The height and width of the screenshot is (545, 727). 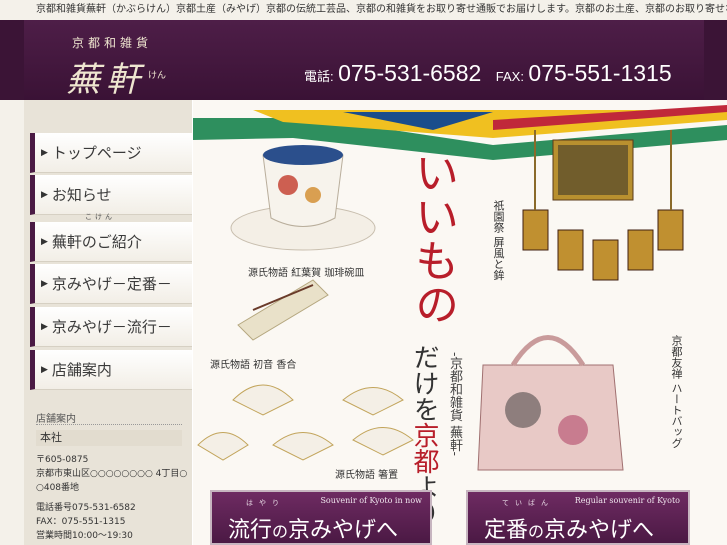 I want to click on banner-subtitle: Regular souvenir of Kyoto, so click(x=627, y=500).